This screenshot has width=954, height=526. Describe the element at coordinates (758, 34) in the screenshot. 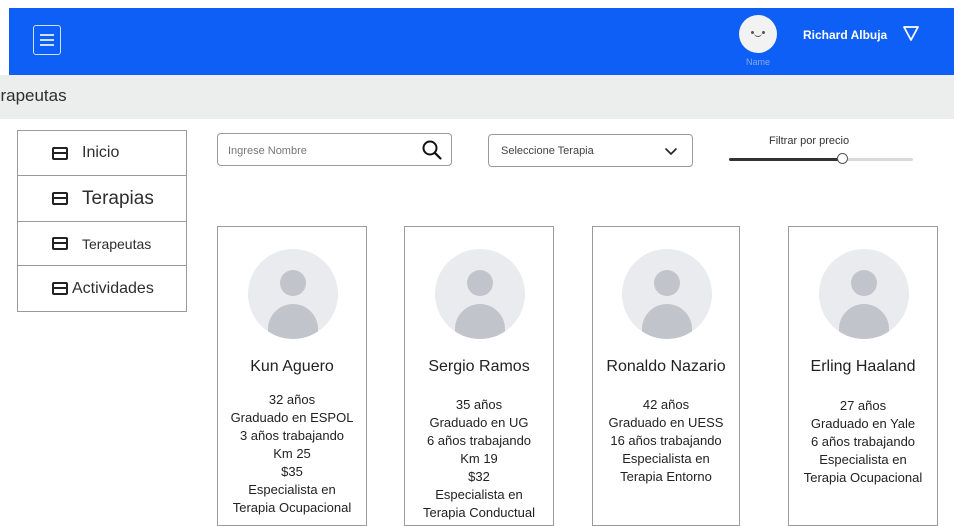

I see `user-avatar` at that location.